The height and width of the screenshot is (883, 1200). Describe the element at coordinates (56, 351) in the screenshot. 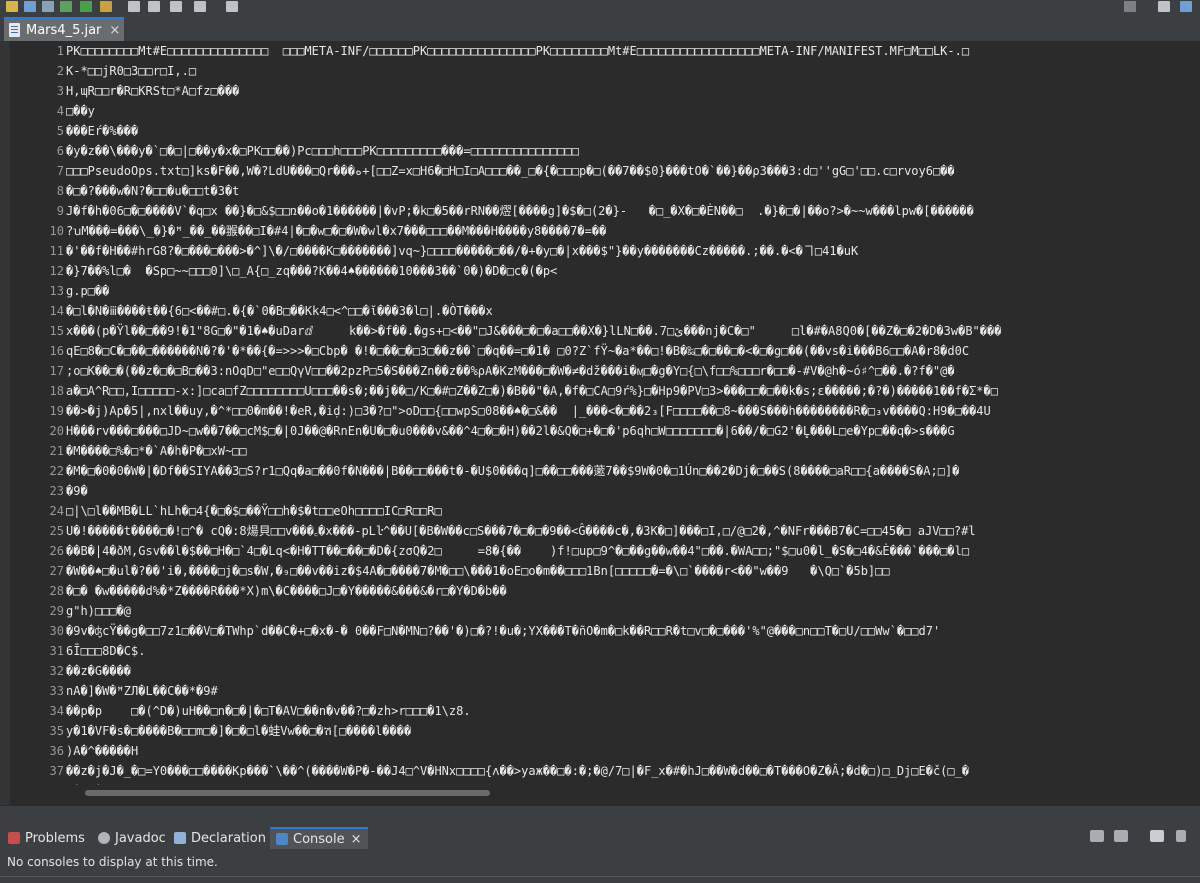

I see `line-number: 16` at that location.